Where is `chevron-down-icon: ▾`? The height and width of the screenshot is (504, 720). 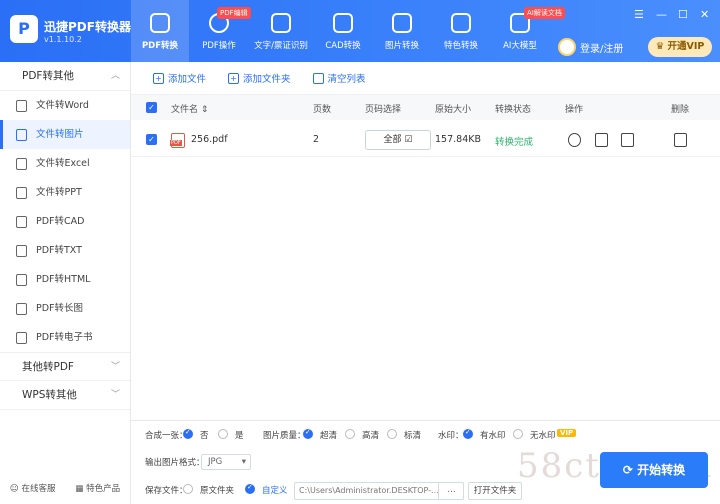
chevron-down-icon: ▾ is located at coordinates (243, 462).